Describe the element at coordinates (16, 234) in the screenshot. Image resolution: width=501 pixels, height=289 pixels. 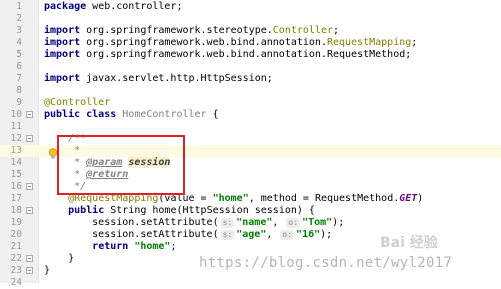
I see `line-number: 20` at that location.